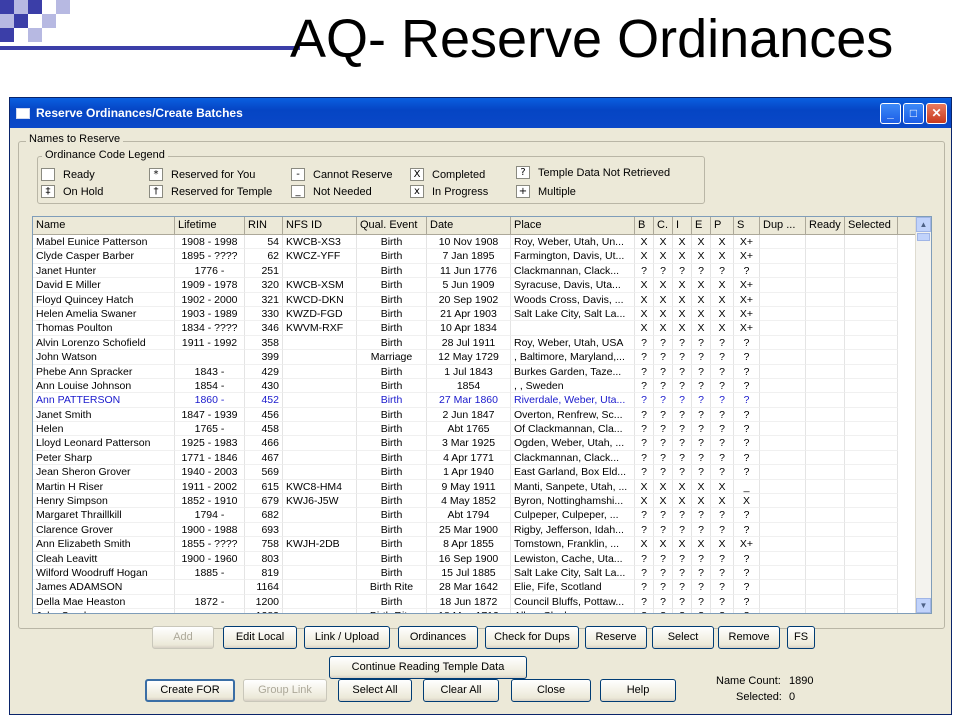  What do you see at coordinates (320, 501) in the screenshot?
I see `table-cell: KWJ6-J5W` at bounding box center [320, 501].